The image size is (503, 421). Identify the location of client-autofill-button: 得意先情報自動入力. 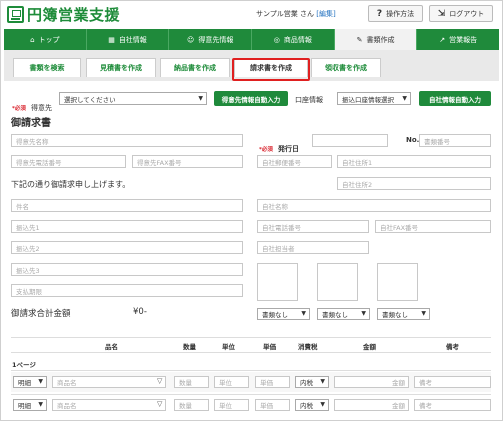
(251, 98).